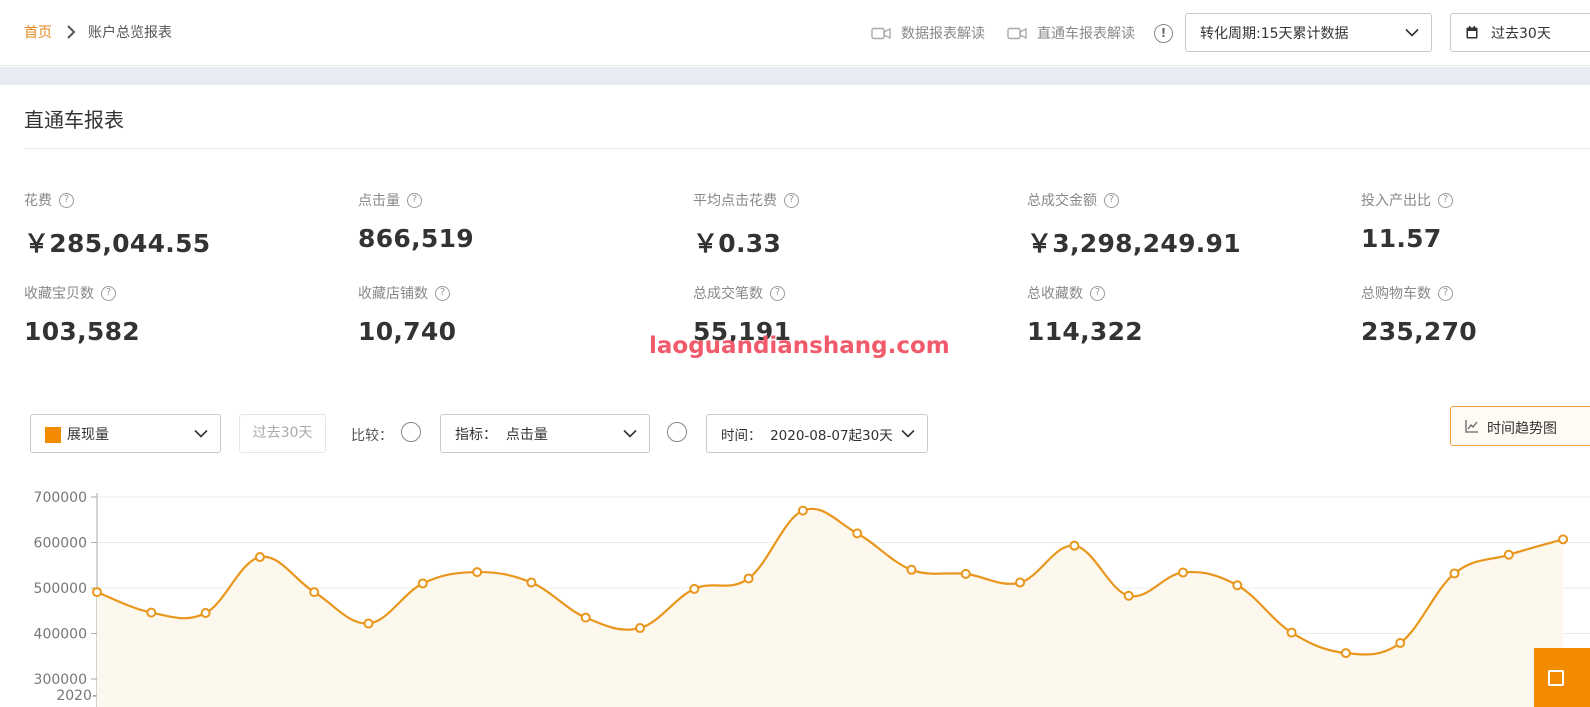 The image size is (1590, 707). Describe the element at coordinates (1475, 293) in the screenshot. I see `metric-label: 总购物车数?` at that location.